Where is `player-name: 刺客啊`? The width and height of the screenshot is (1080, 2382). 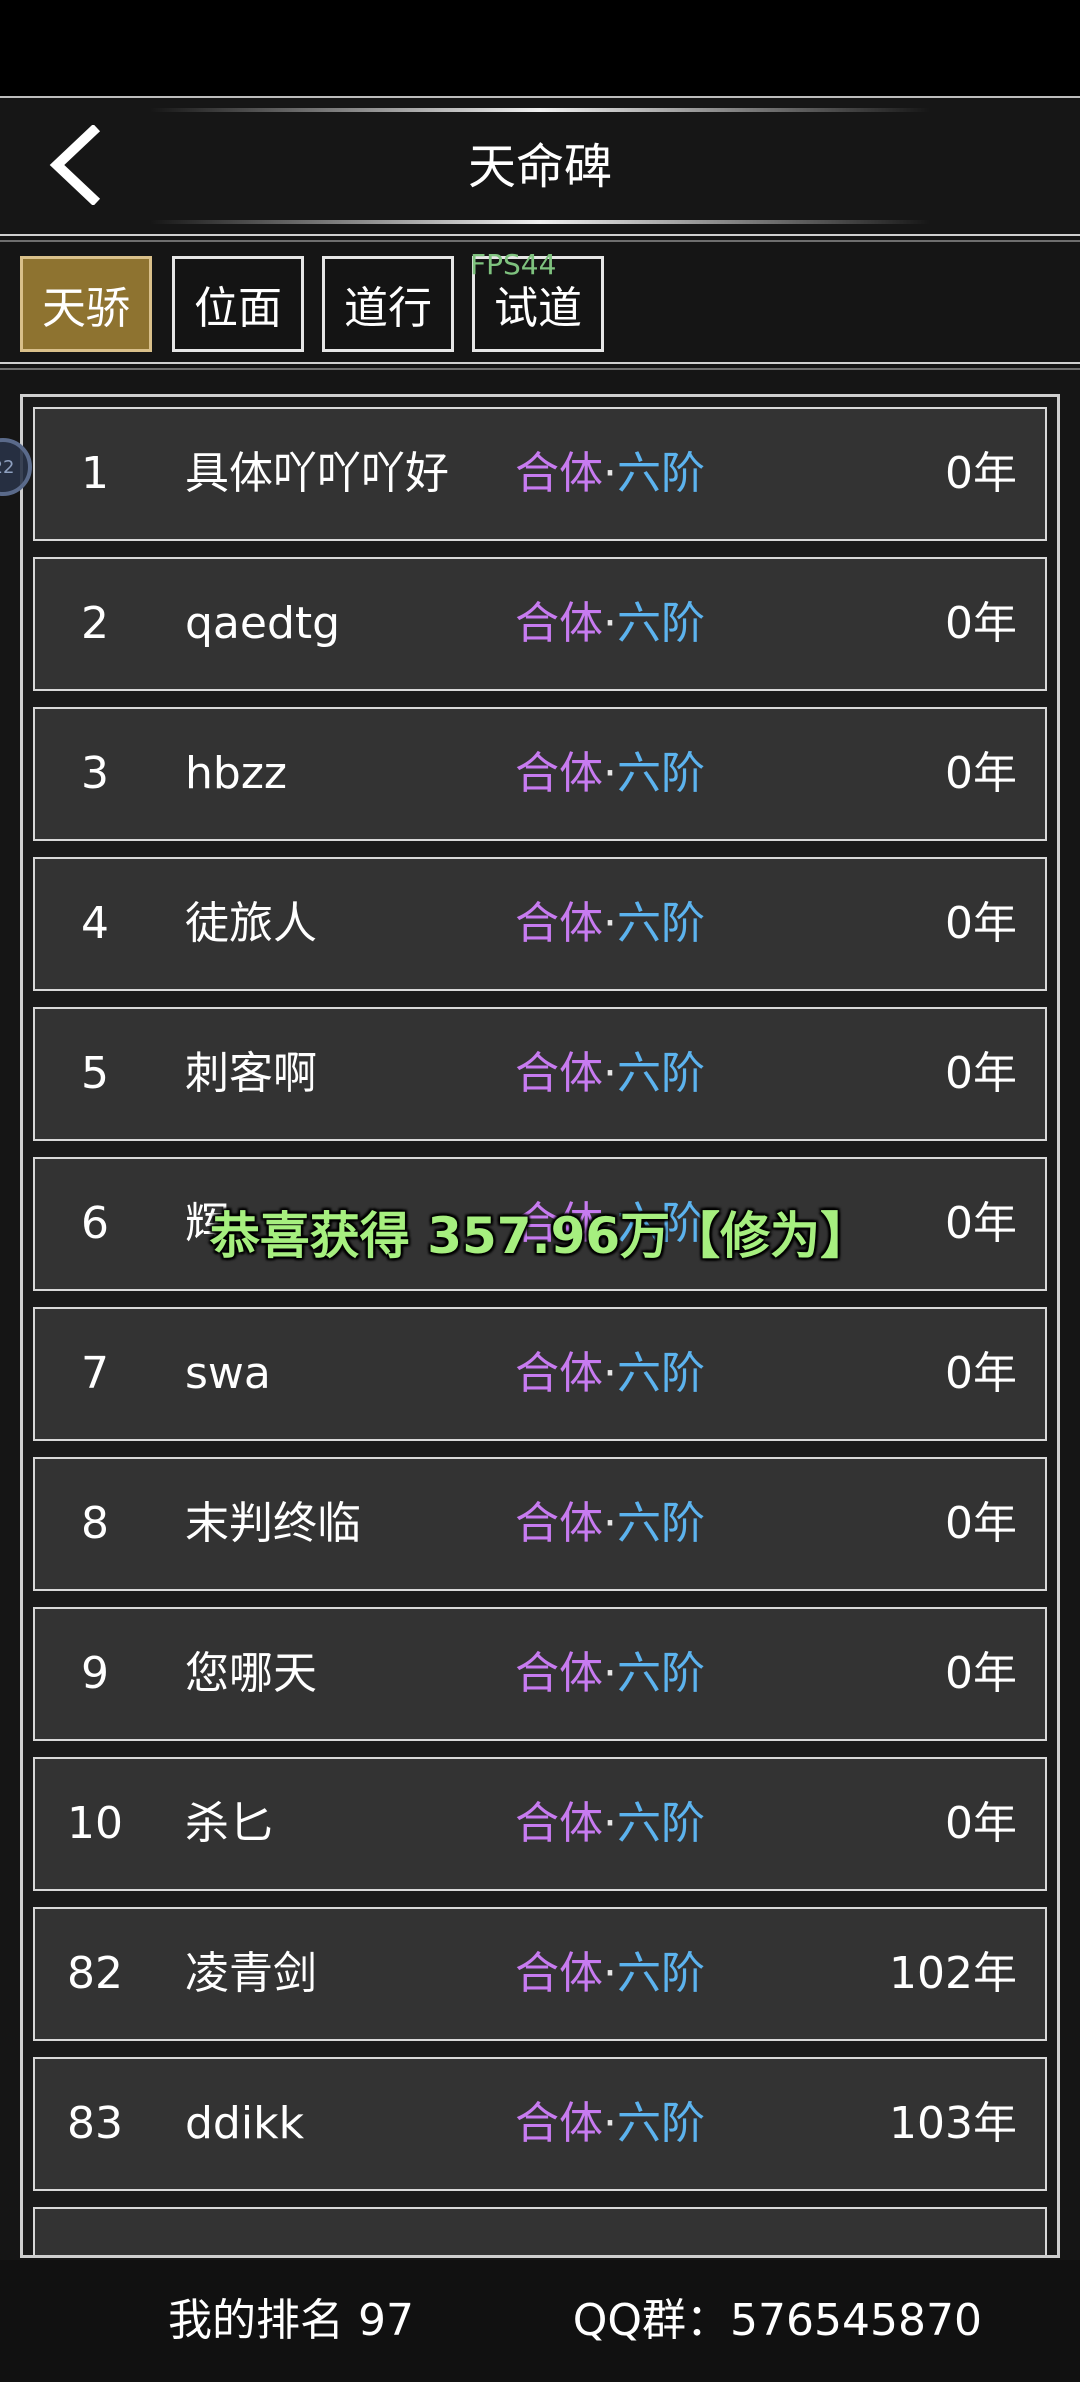
player-name: 刺客啊 is located at coordinates (251, 1073).